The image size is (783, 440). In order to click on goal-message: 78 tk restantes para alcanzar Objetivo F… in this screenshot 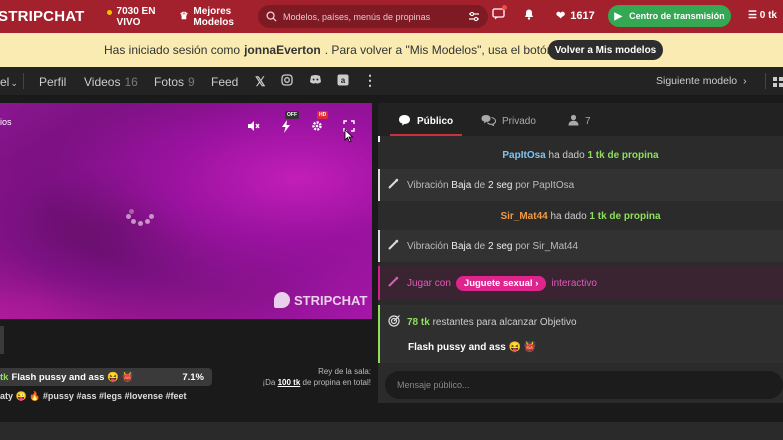, I will do `click(580, 334)`.